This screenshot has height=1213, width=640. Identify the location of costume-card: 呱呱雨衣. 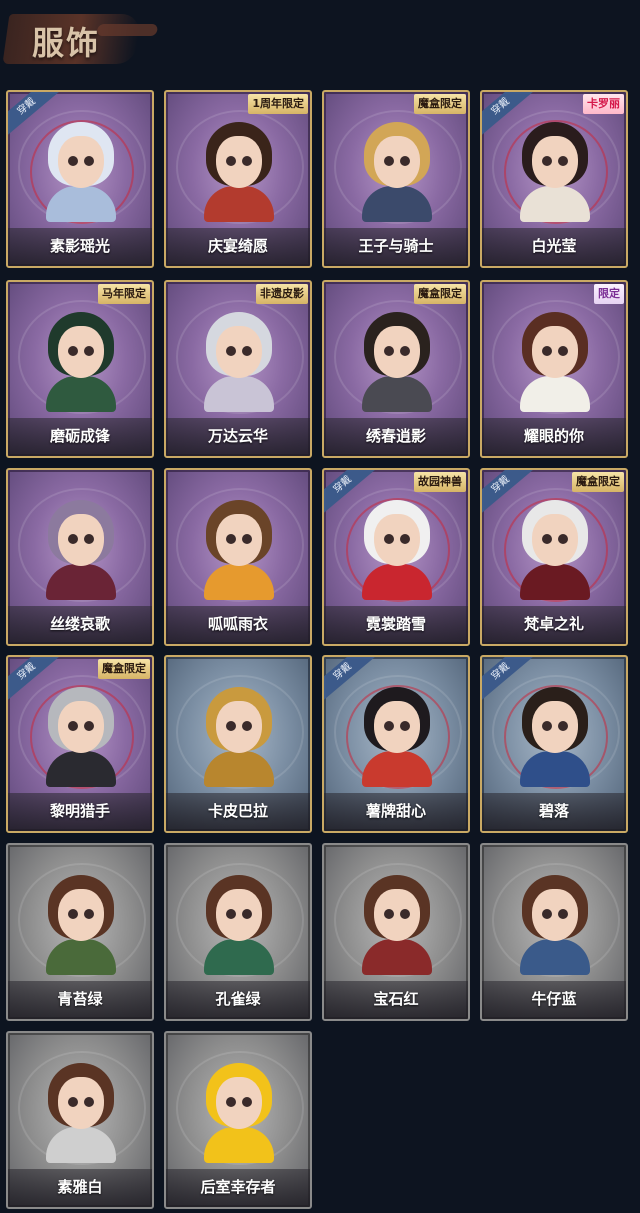
(238, 557).